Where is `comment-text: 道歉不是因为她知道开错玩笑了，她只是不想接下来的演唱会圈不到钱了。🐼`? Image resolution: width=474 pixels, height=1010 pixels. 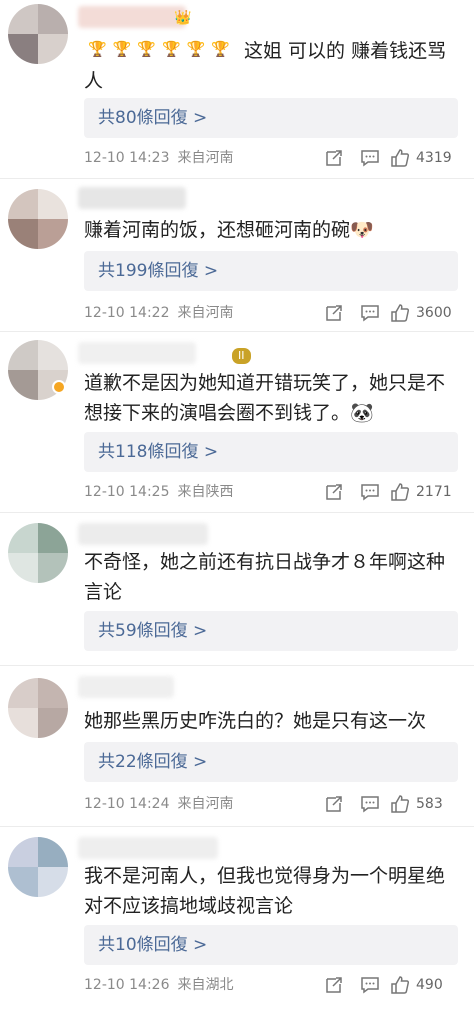 comment-text: 道歉不是因为她知道开错玩笑了，她只是不想接下来的演唱会圈不到钱了。🐼 is located at coordinates (265, 398).